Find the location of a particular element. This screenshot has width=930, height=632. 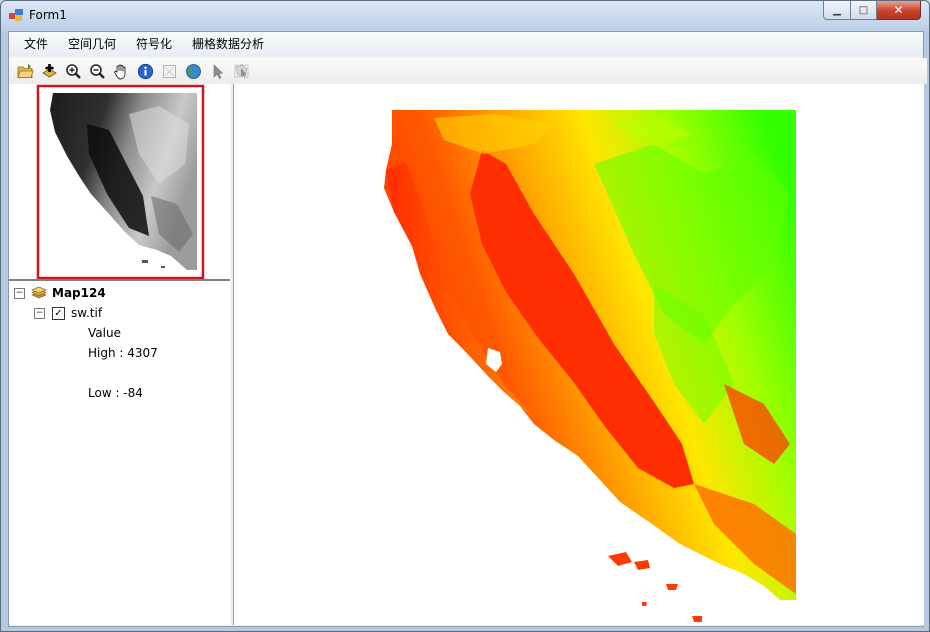

app-icon is located at coordinates (16, 15).